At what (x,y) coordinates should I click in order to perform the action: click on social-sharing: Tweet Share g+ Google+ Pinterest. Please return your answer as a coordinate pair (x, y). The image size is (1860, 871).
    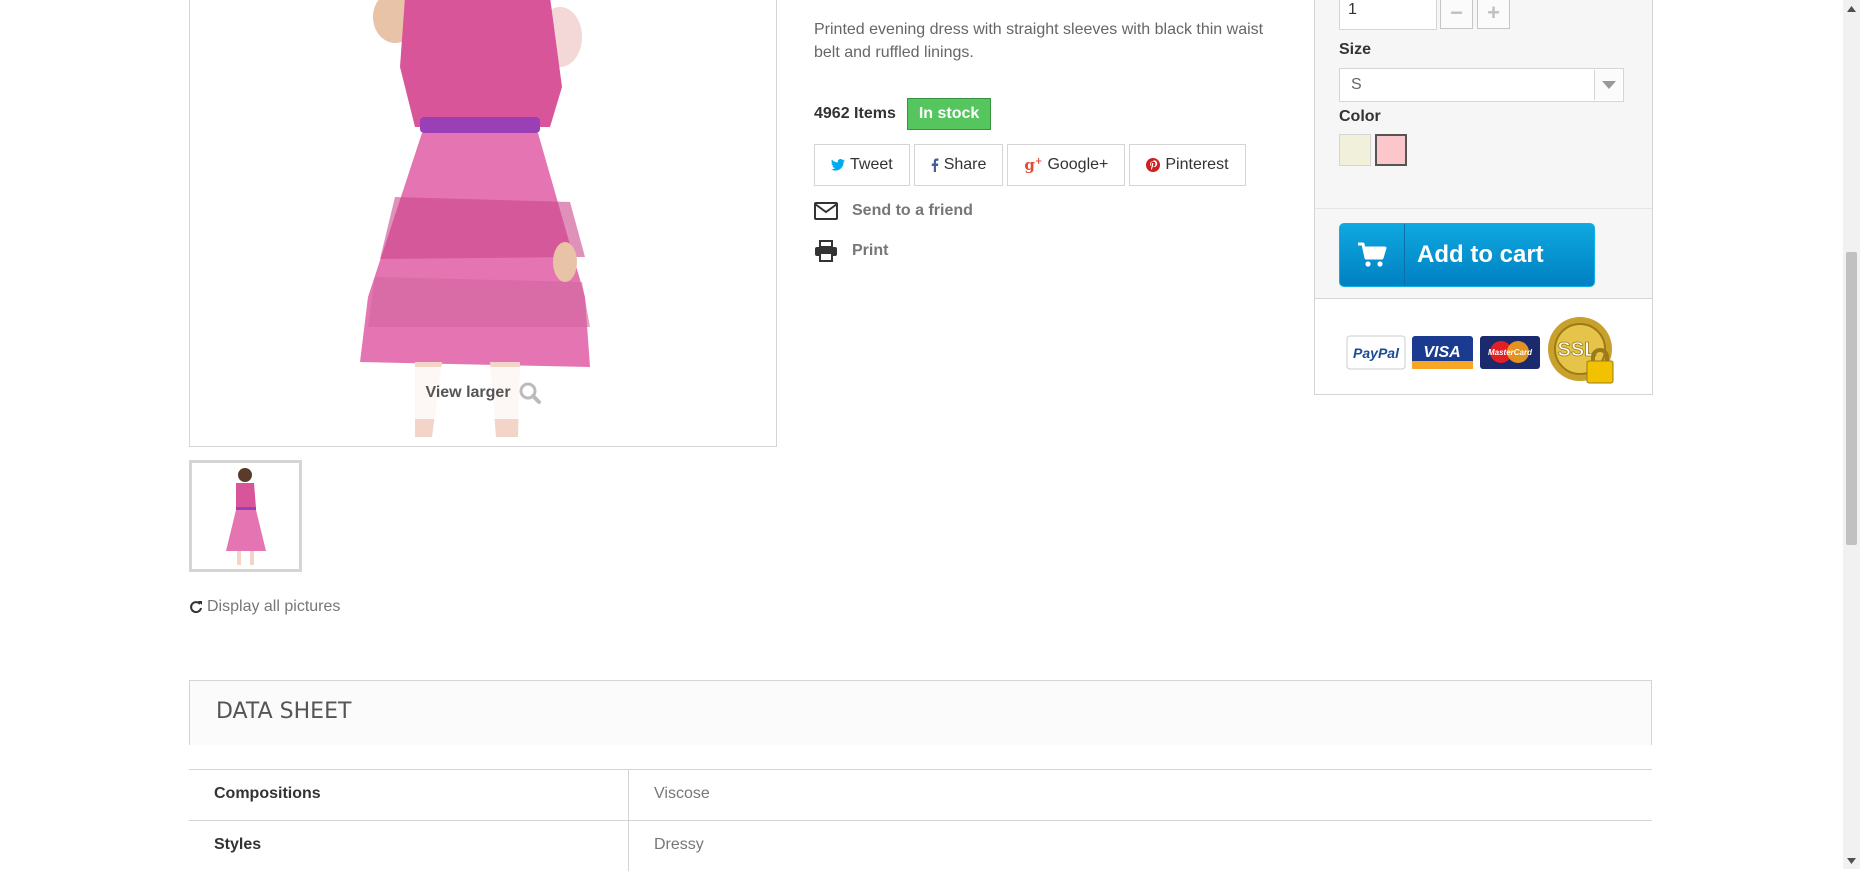
    Looking at the image, I should click on (1030, 165).